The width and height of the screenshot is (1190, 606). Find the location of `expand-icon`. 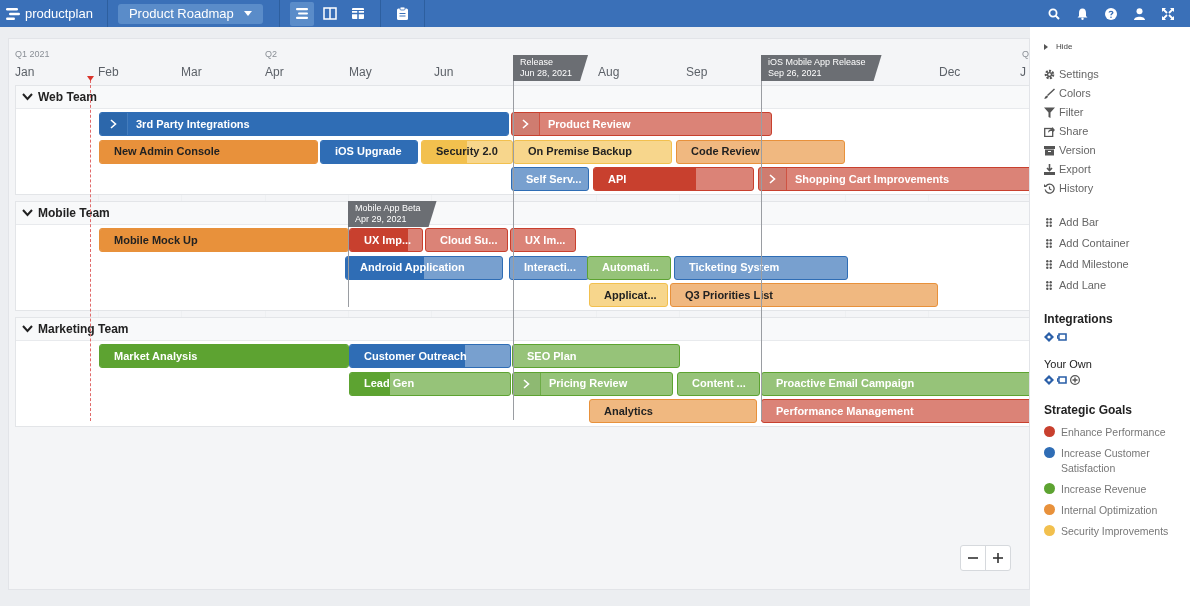

expand-icon is located at coordinates (1168, 13).